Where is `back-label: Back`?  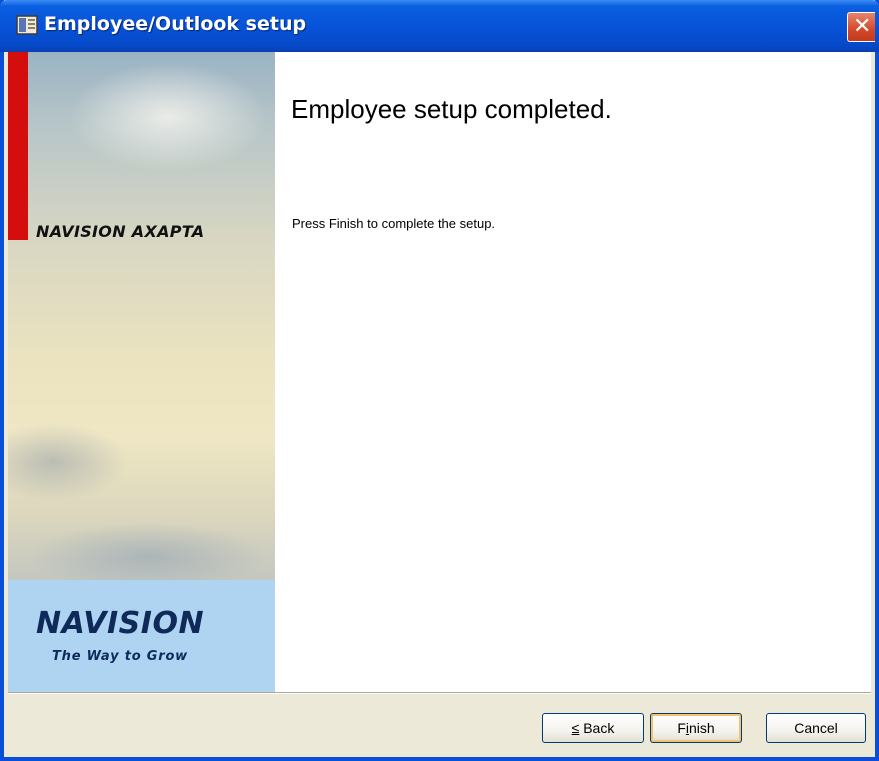
back-label: Back is located at coordinates (597, 728).